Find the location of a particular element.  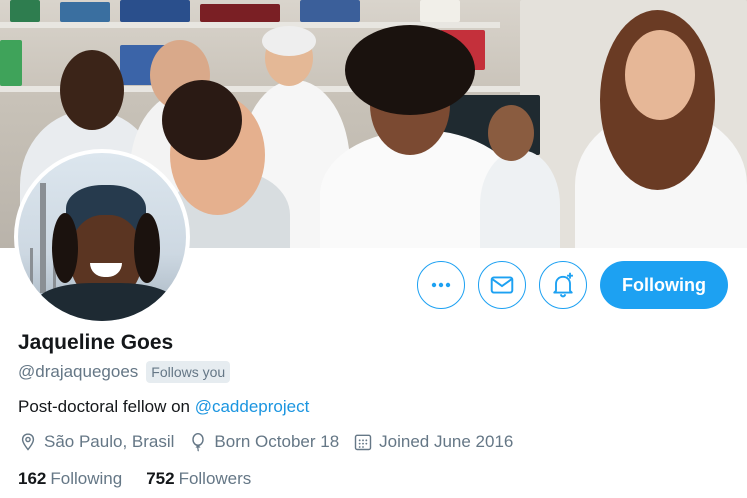

profile-stats: 162 Following 752 Followers is located at coordinates (146, 479).